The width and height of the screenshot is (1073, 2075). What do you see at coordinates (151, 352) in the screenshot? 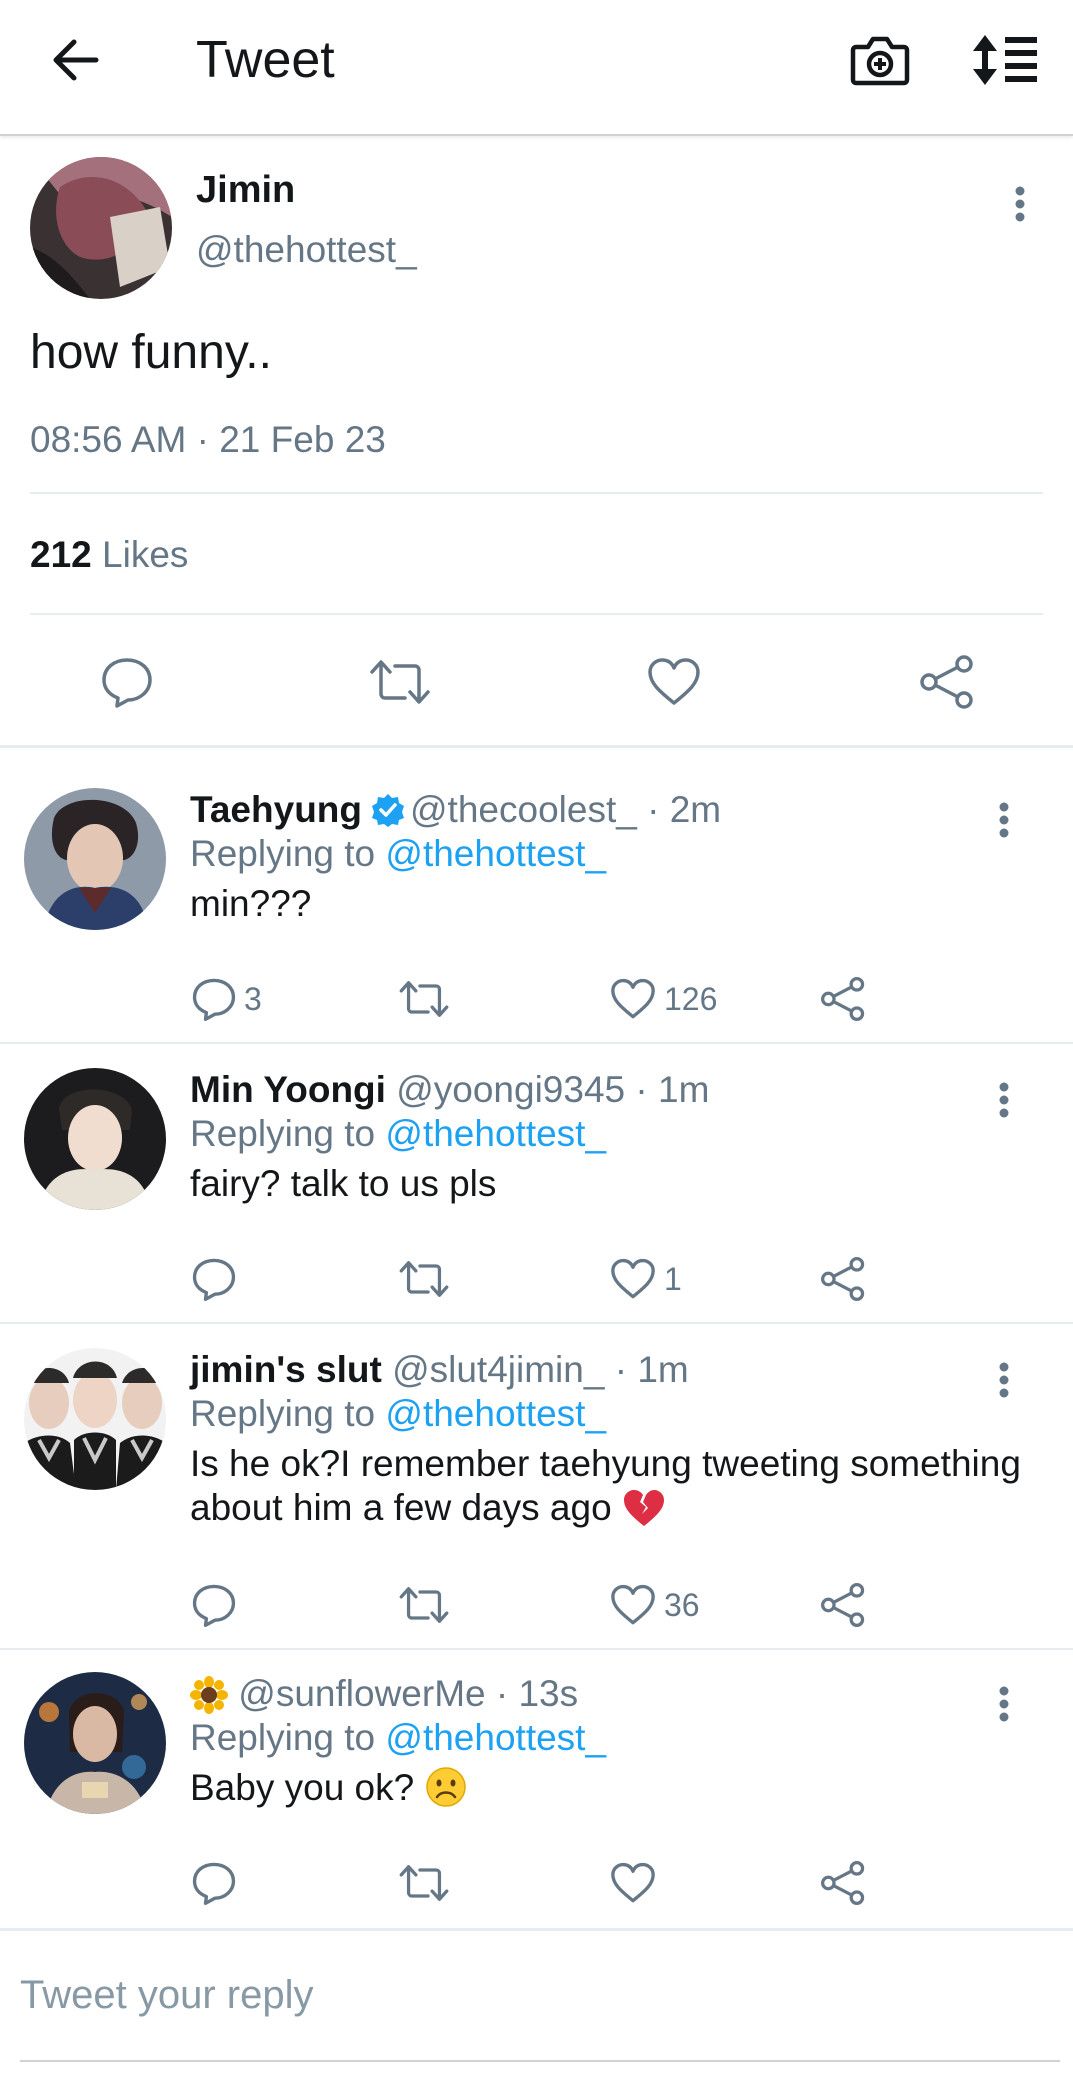
I see `tweet-text: how funny..` at bounding box center [151, 352].